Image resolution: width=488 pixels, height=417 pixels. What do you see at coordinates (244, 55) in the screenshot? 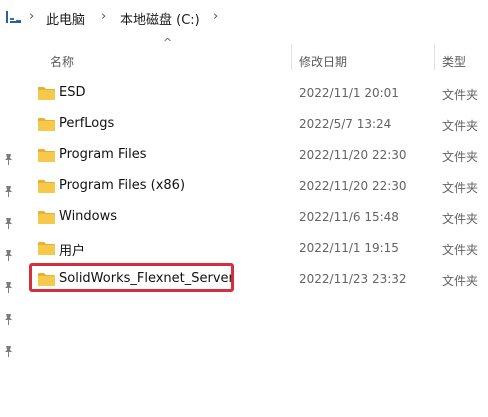
I see `column-header-row: 名称 修改日期 类型` at bounding box center [244, 55].